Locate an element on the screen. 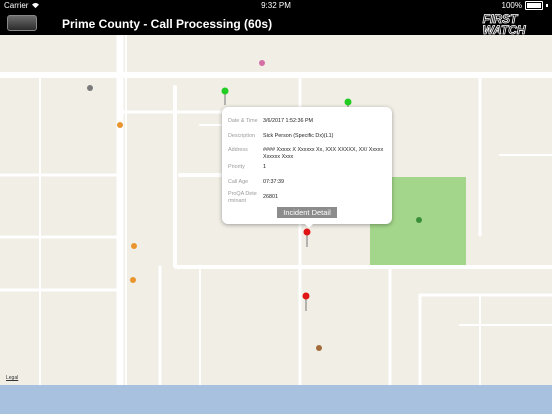 The width and height of the screenshot is (552, 414). park-icon is located at coordinates (419, 220).